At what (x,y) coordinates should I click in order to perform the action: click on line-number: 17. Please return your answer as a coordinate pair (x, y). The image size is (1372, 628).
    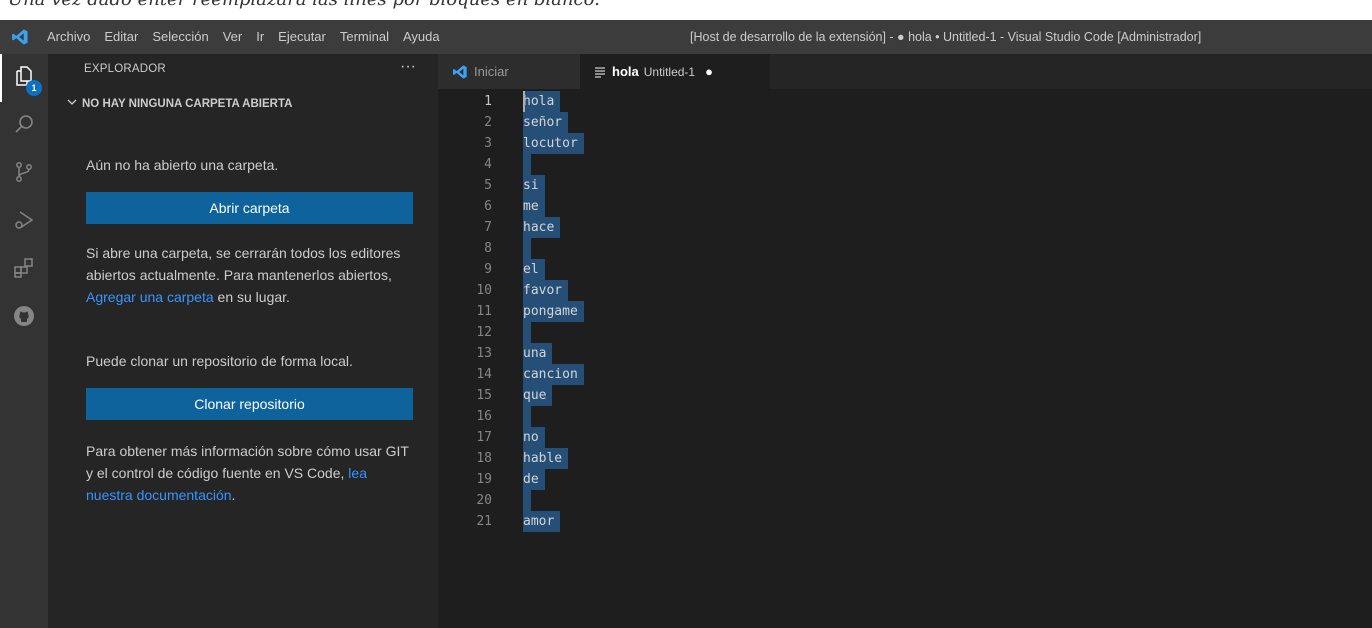
    Looking at the image, I should click on (484, 437).